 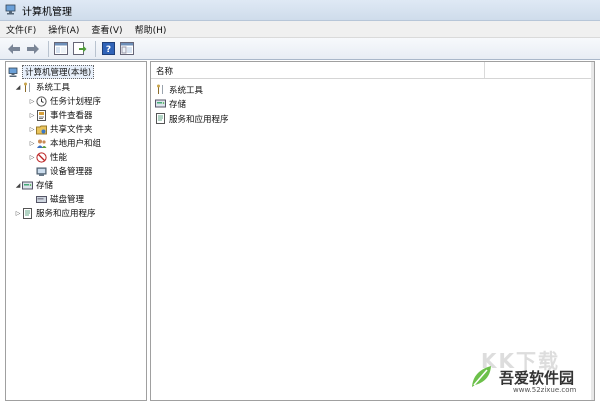 What do you see at coordinates (76, 144) in the screenshot?
I see `tree-label-local-users: 本地用户和组` at bounding box center [76, 144].